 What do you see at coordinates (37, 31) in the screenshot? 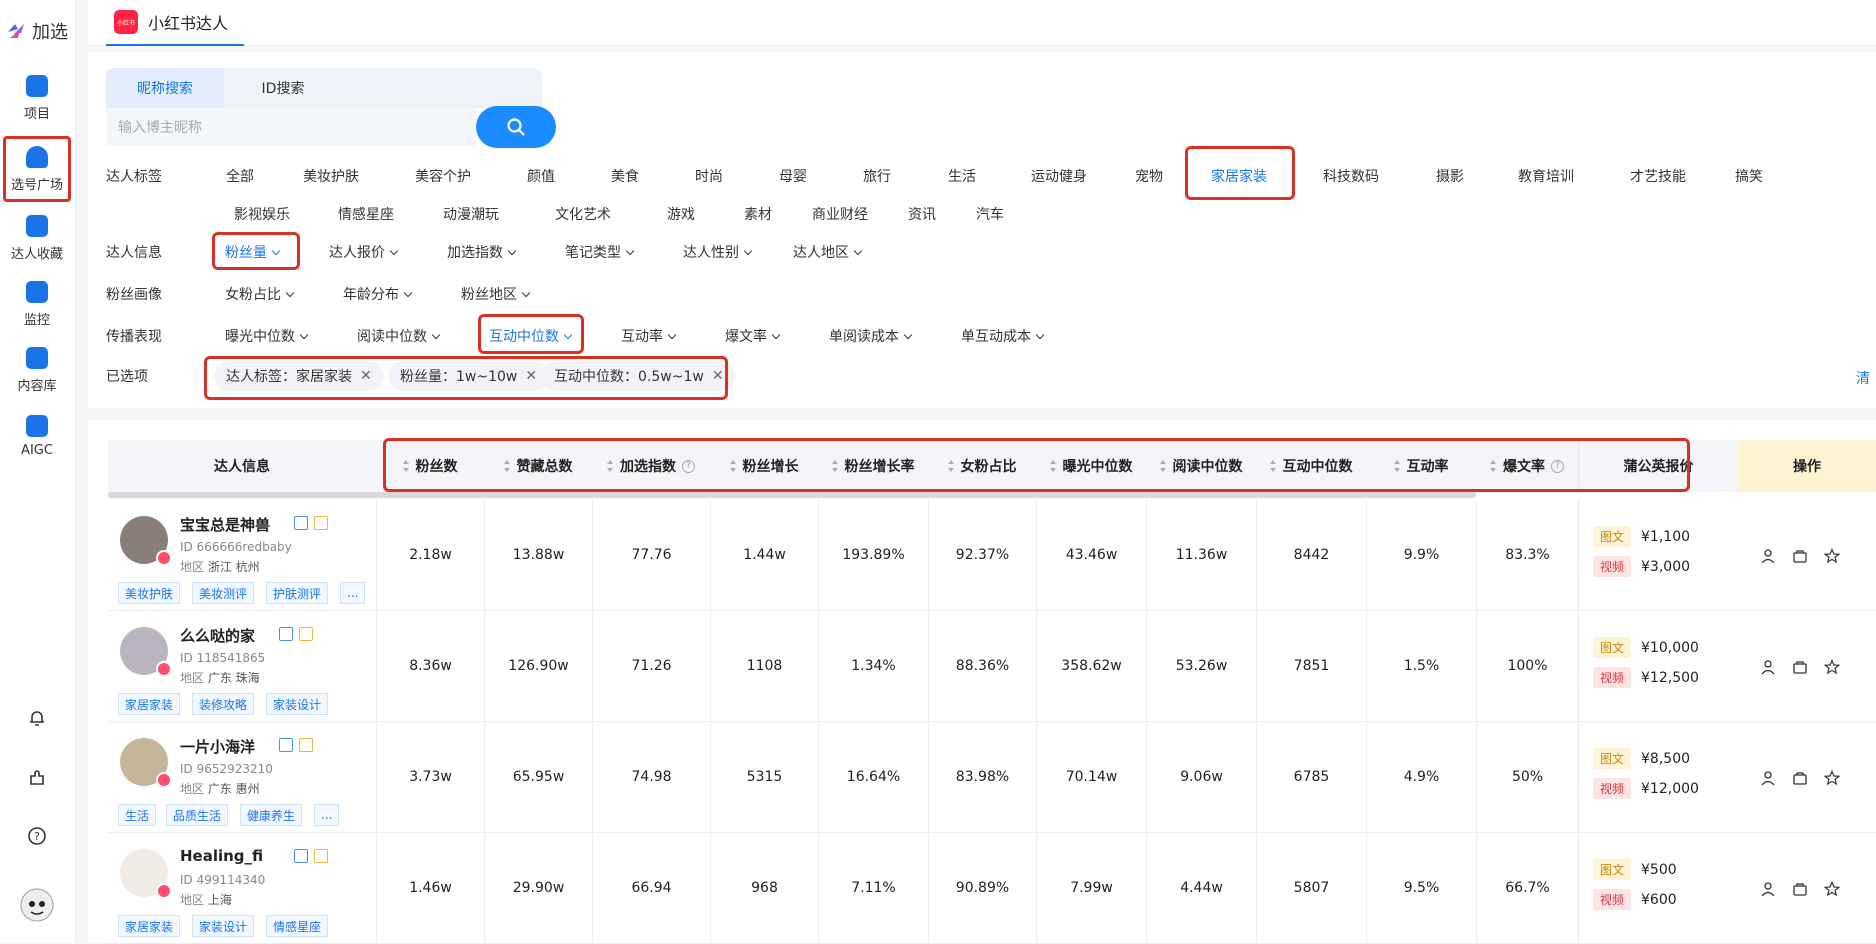
I see `app-logo: 加选` at bounding box center [37, 31].